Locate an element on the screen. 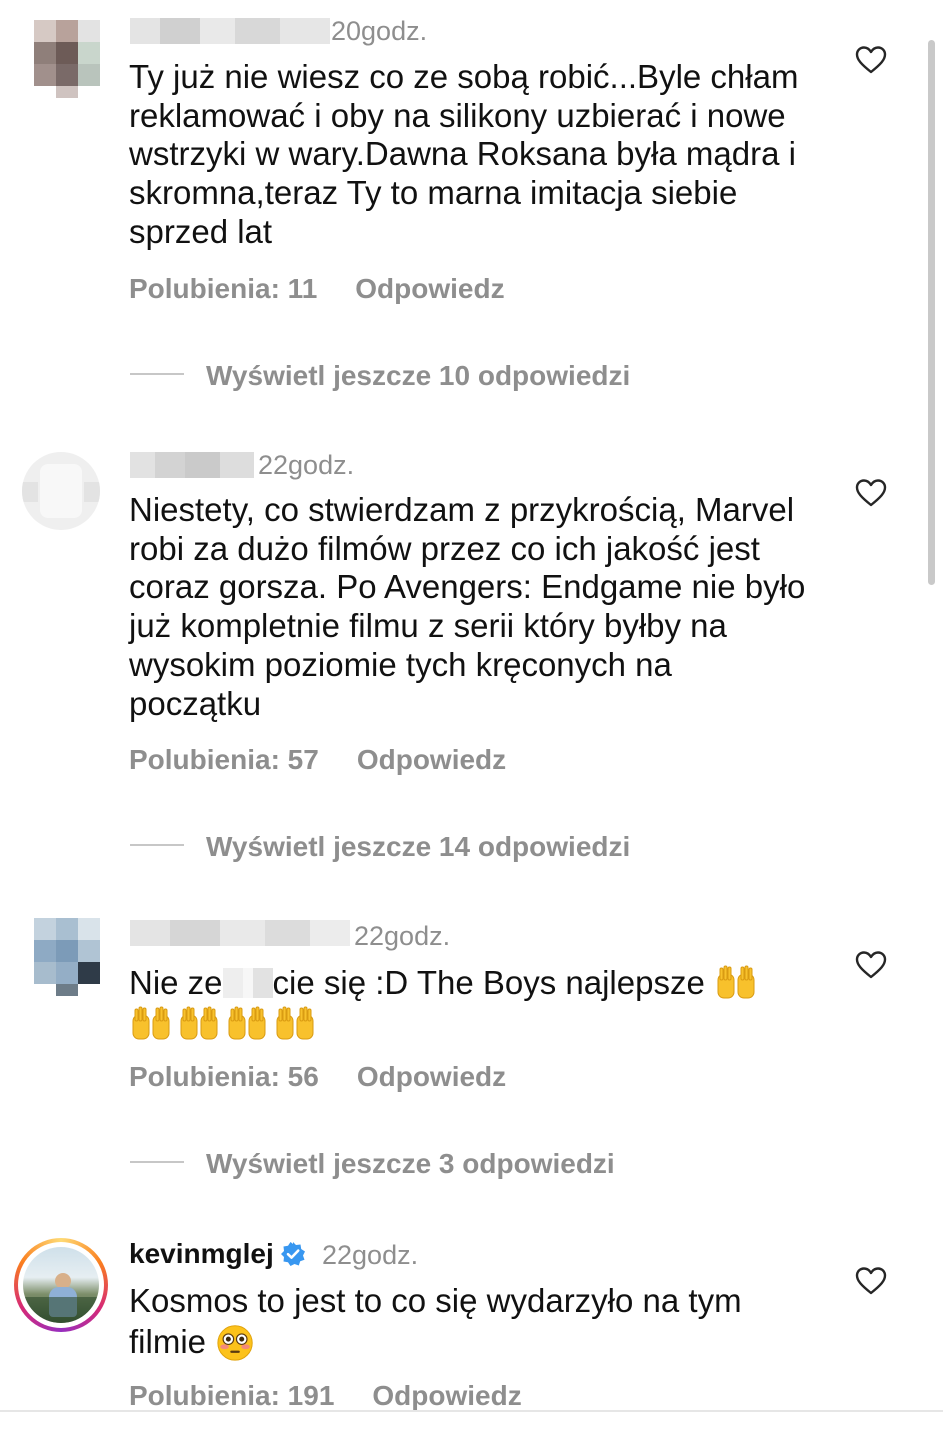 The image size is (943, 1439). username: kevinmglej is located at coordinates (220, 1254).